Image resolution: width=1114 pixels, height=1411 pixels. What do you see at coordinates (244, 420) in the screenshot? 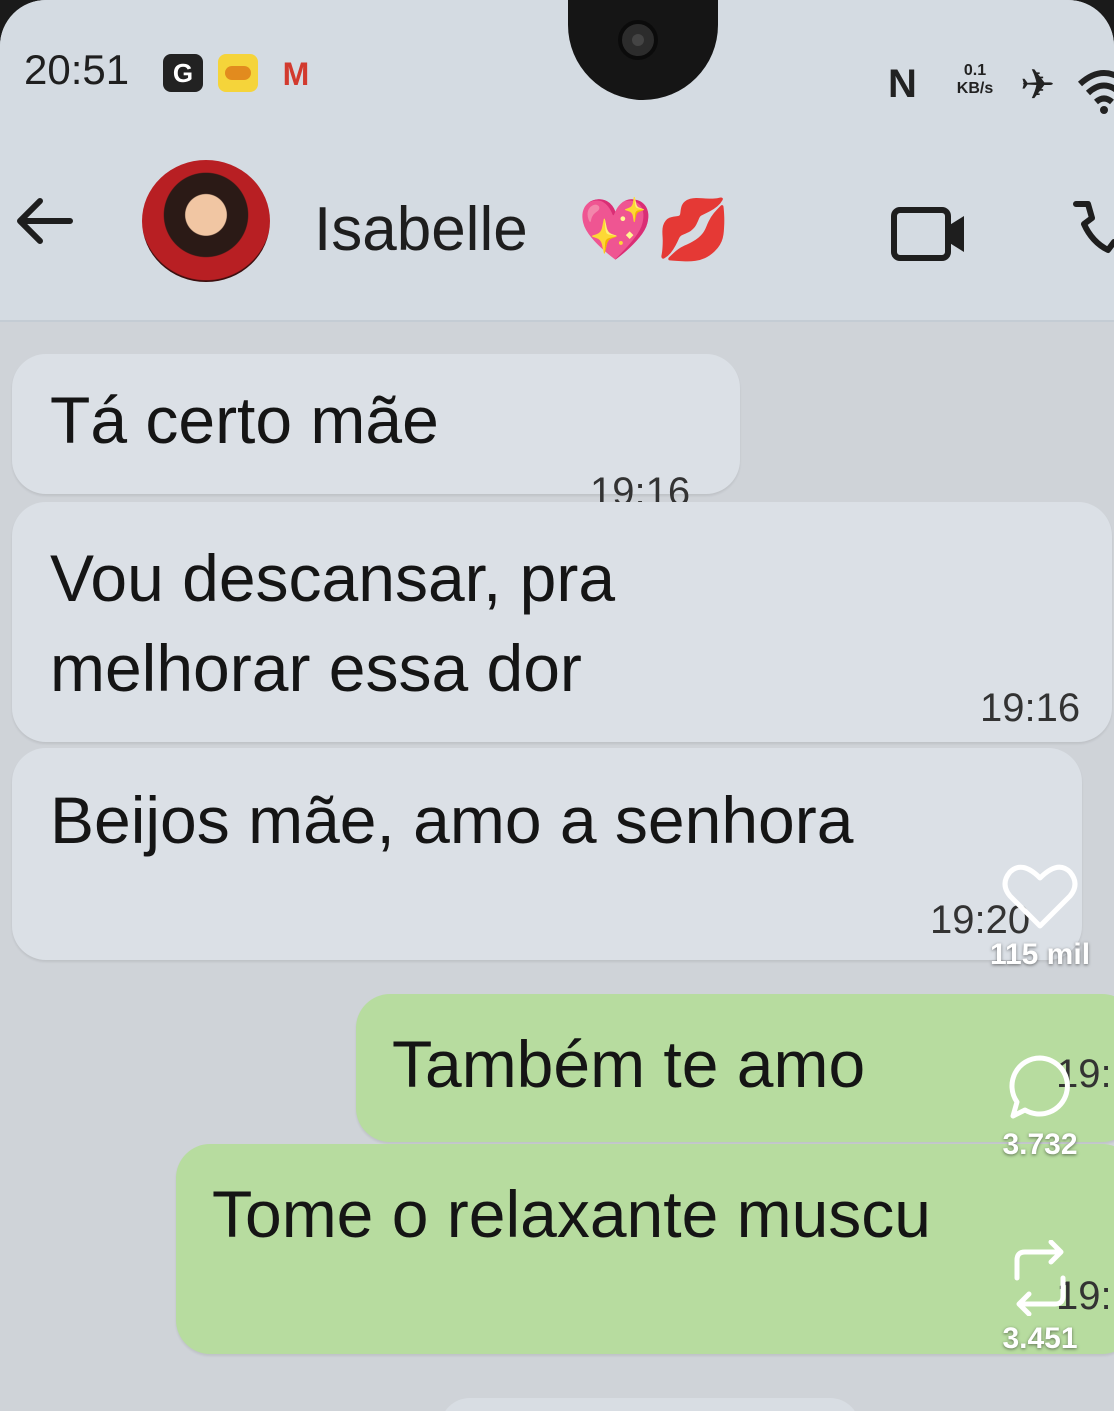
I see `message-text: Tá certo mãe` at bounding box center [244, 420].